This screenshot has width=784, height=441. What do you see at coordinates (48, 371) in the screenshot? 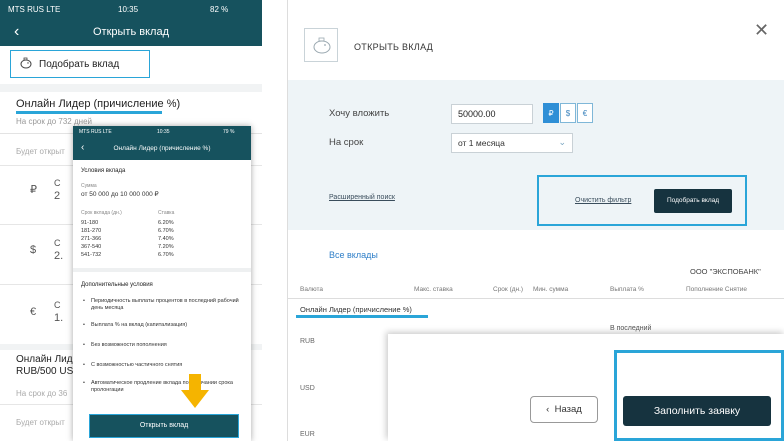
I see `product-title-2-line: RUB/500 USD` at bounding box center [48, 371].